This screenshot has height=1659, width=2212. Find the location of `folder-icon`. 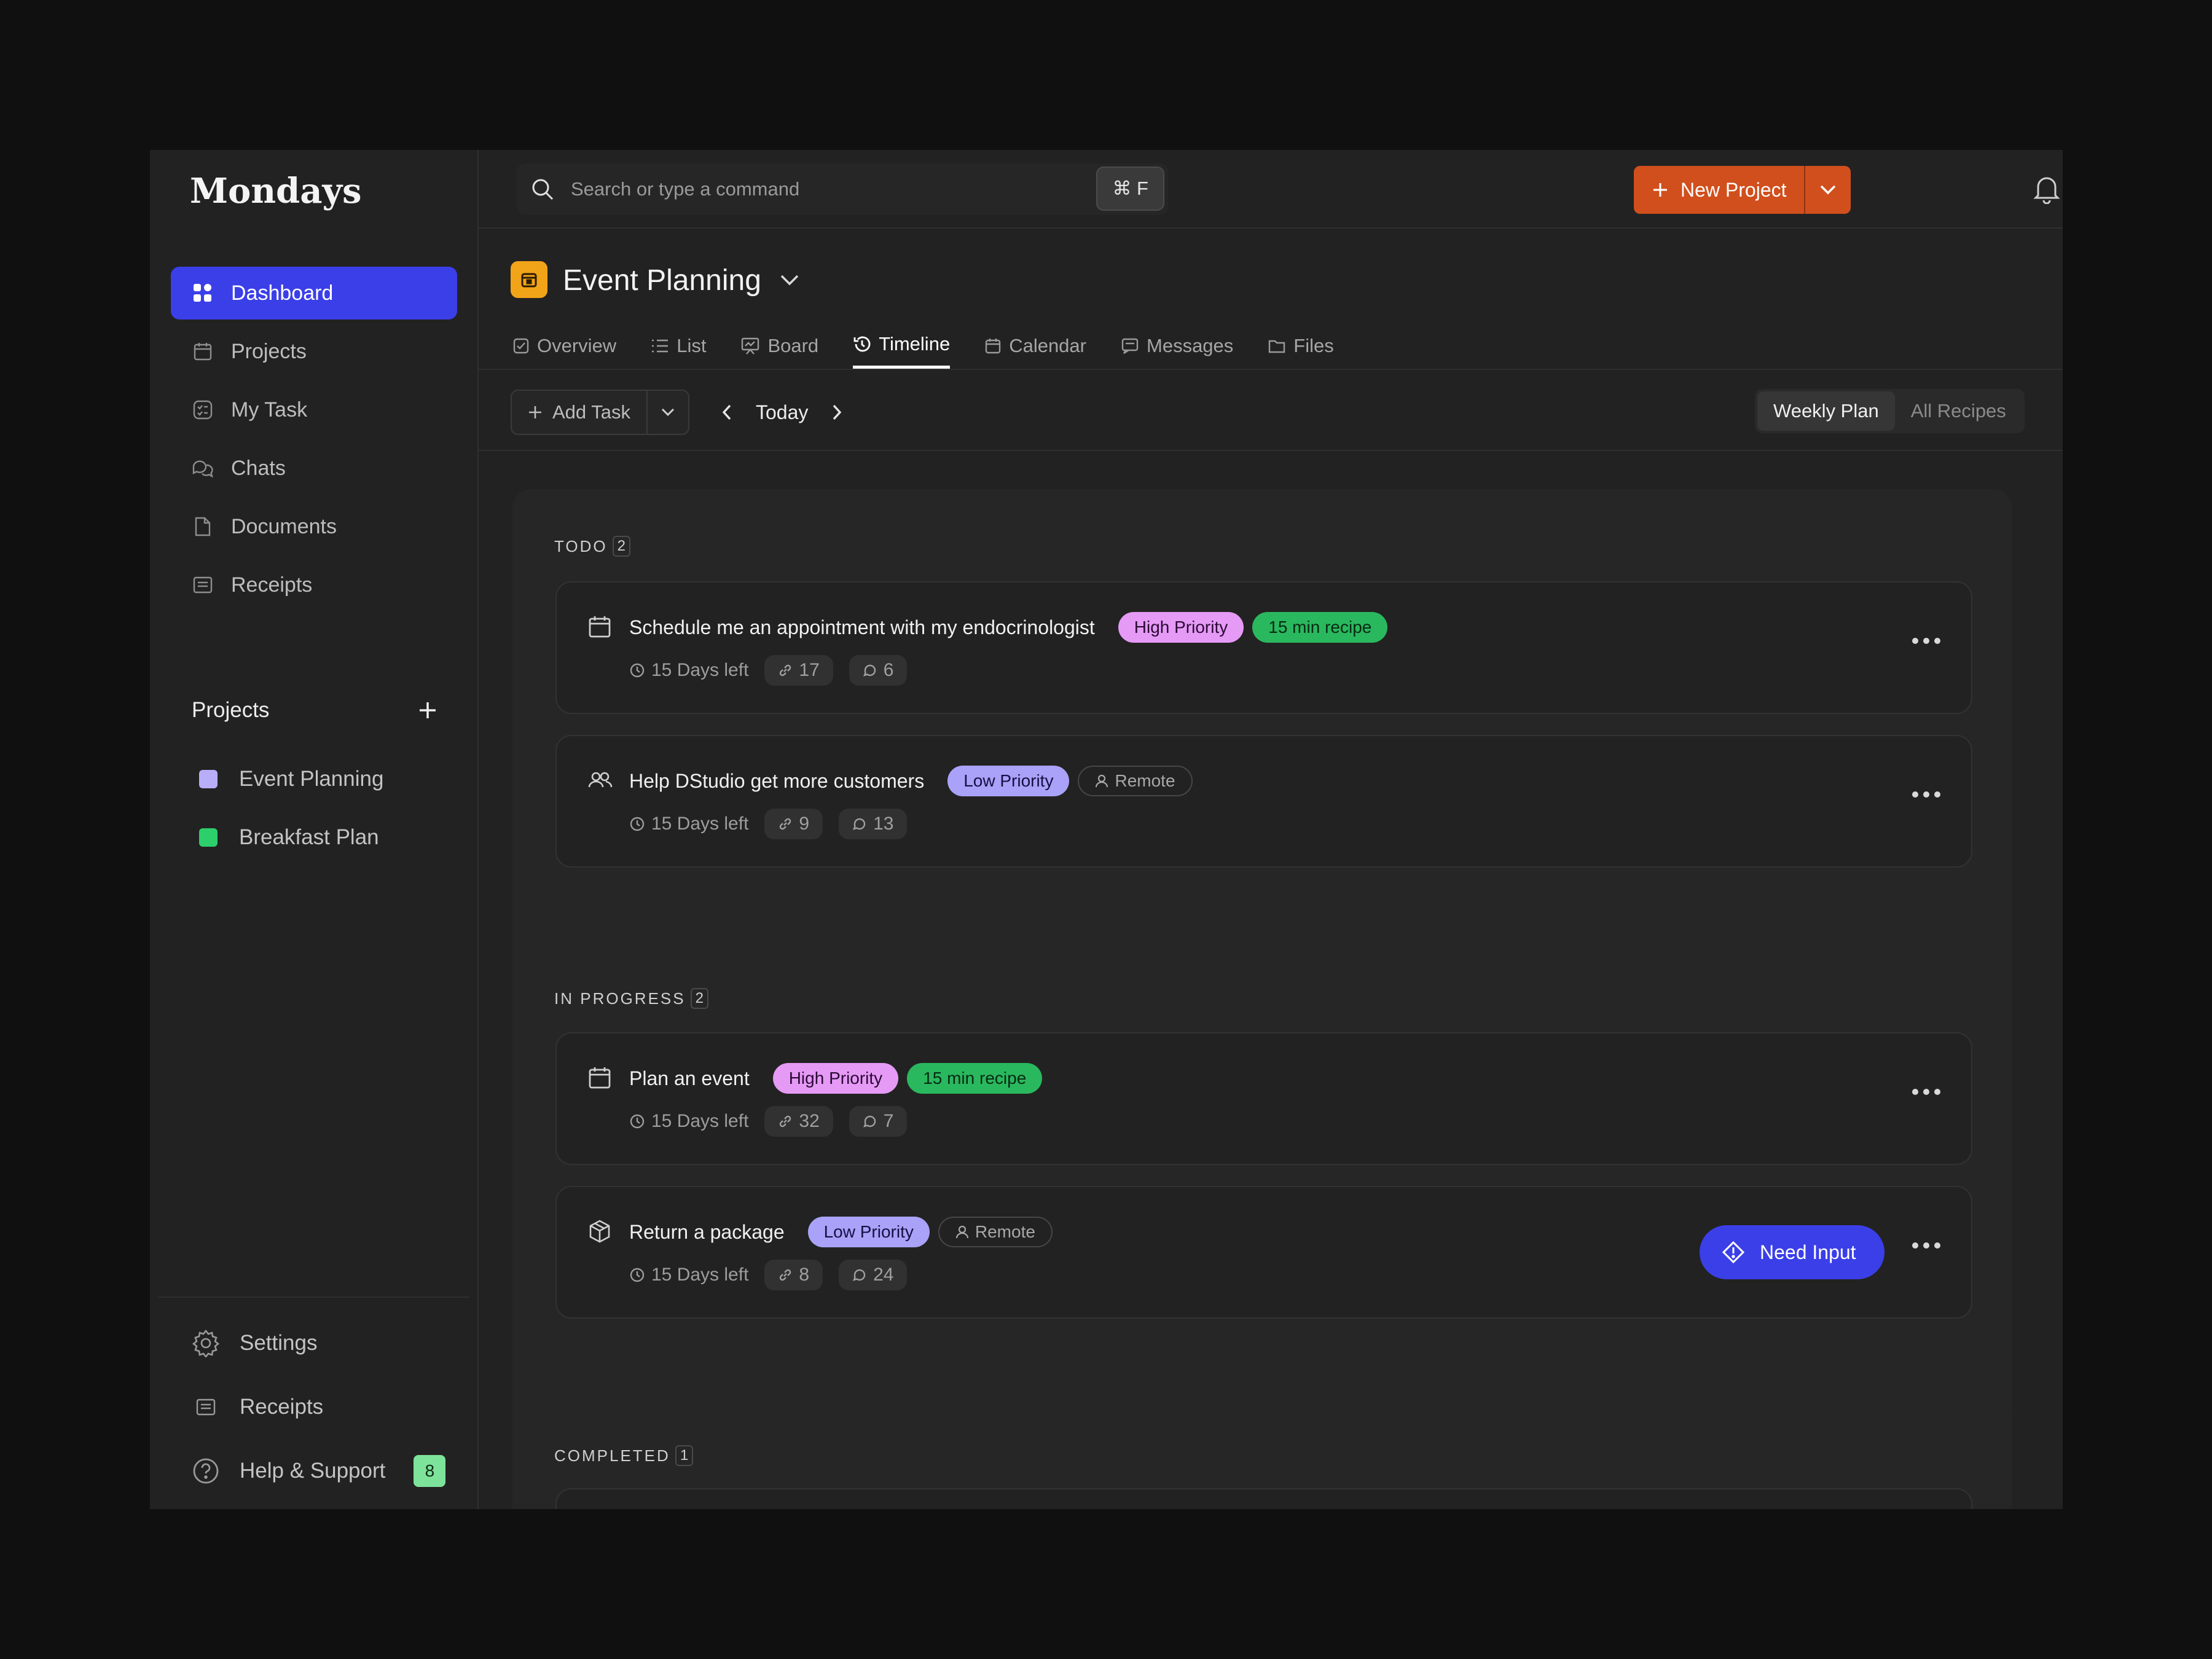

folder-icon is located at coordinates (1277, 346).